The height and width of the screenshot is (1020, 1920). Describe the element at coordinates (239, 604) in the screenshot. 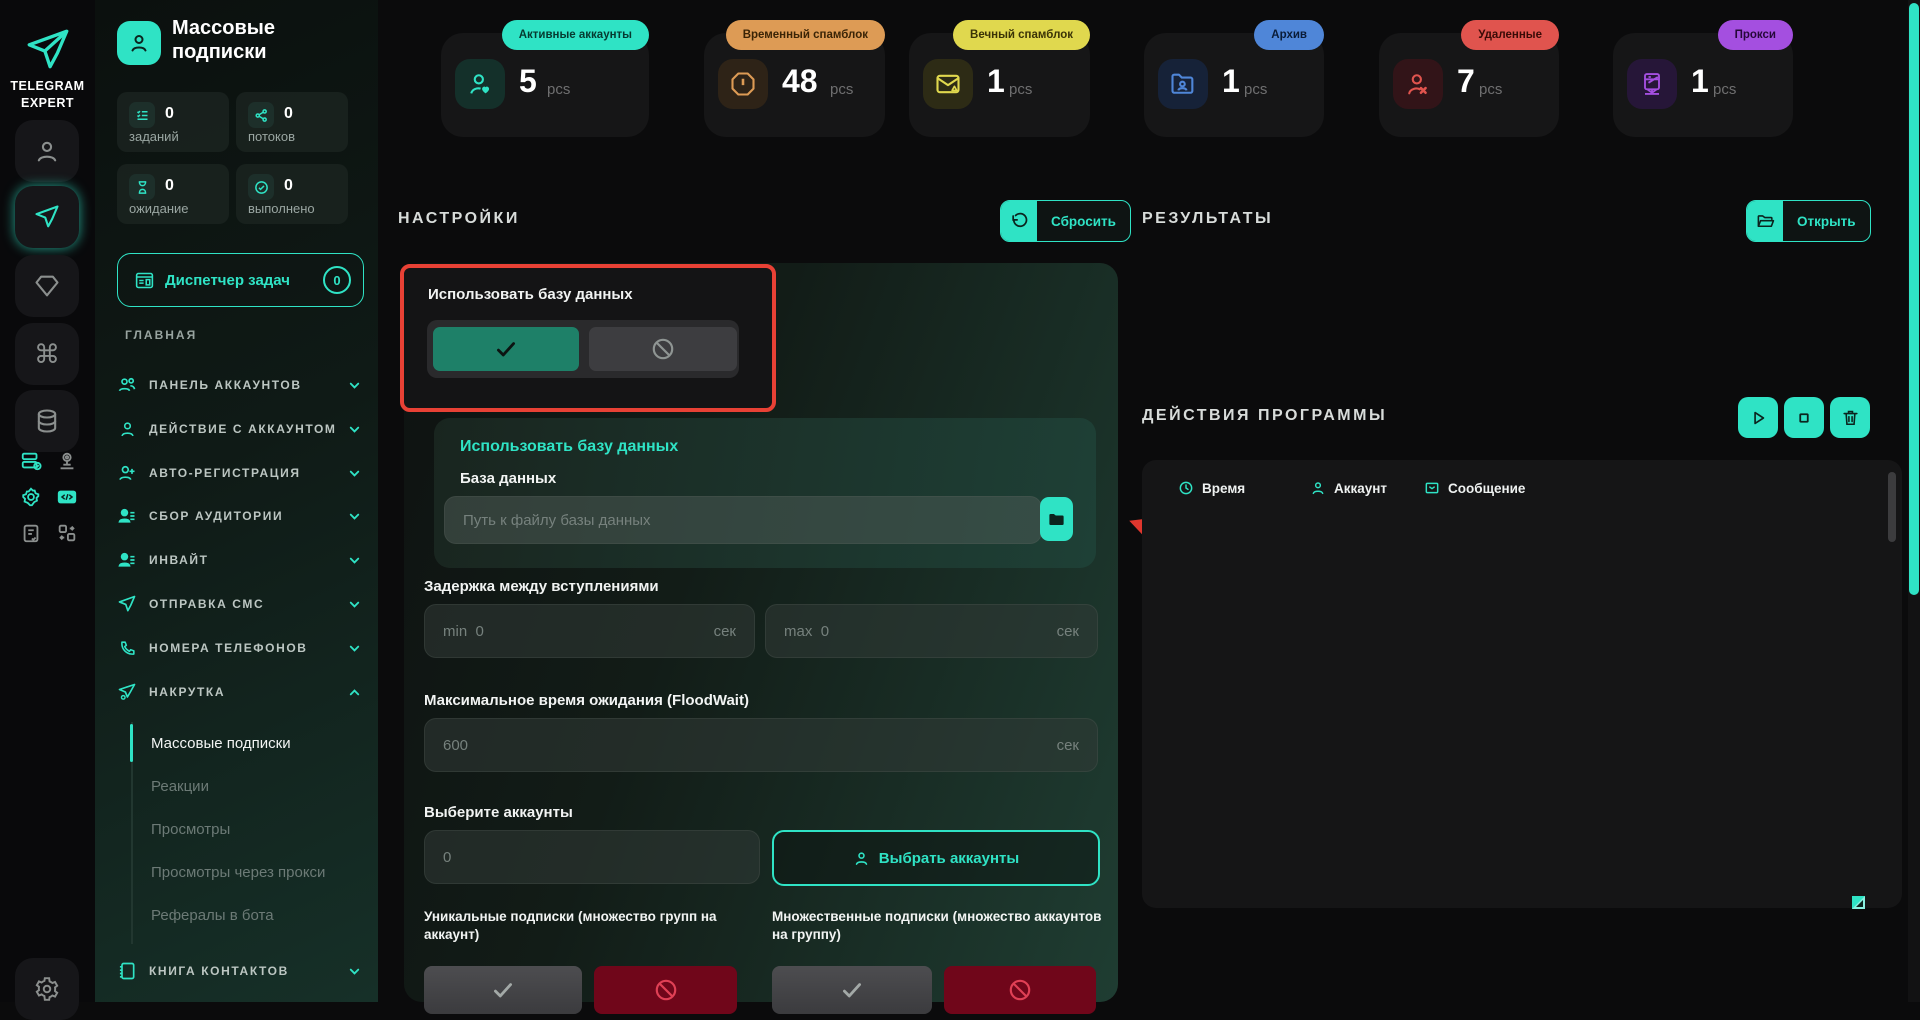

I see `sidebar-item-send-sms: ОТПРАВКА СМС` at that location.